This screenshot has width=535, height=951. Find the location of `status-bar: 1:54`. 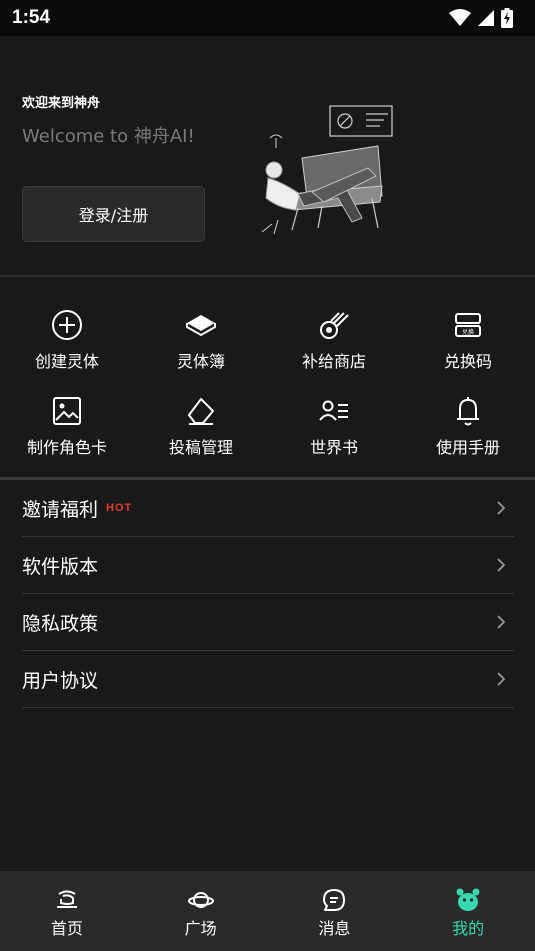

status-bar: 1:54 is located at coordinates (267, 18).